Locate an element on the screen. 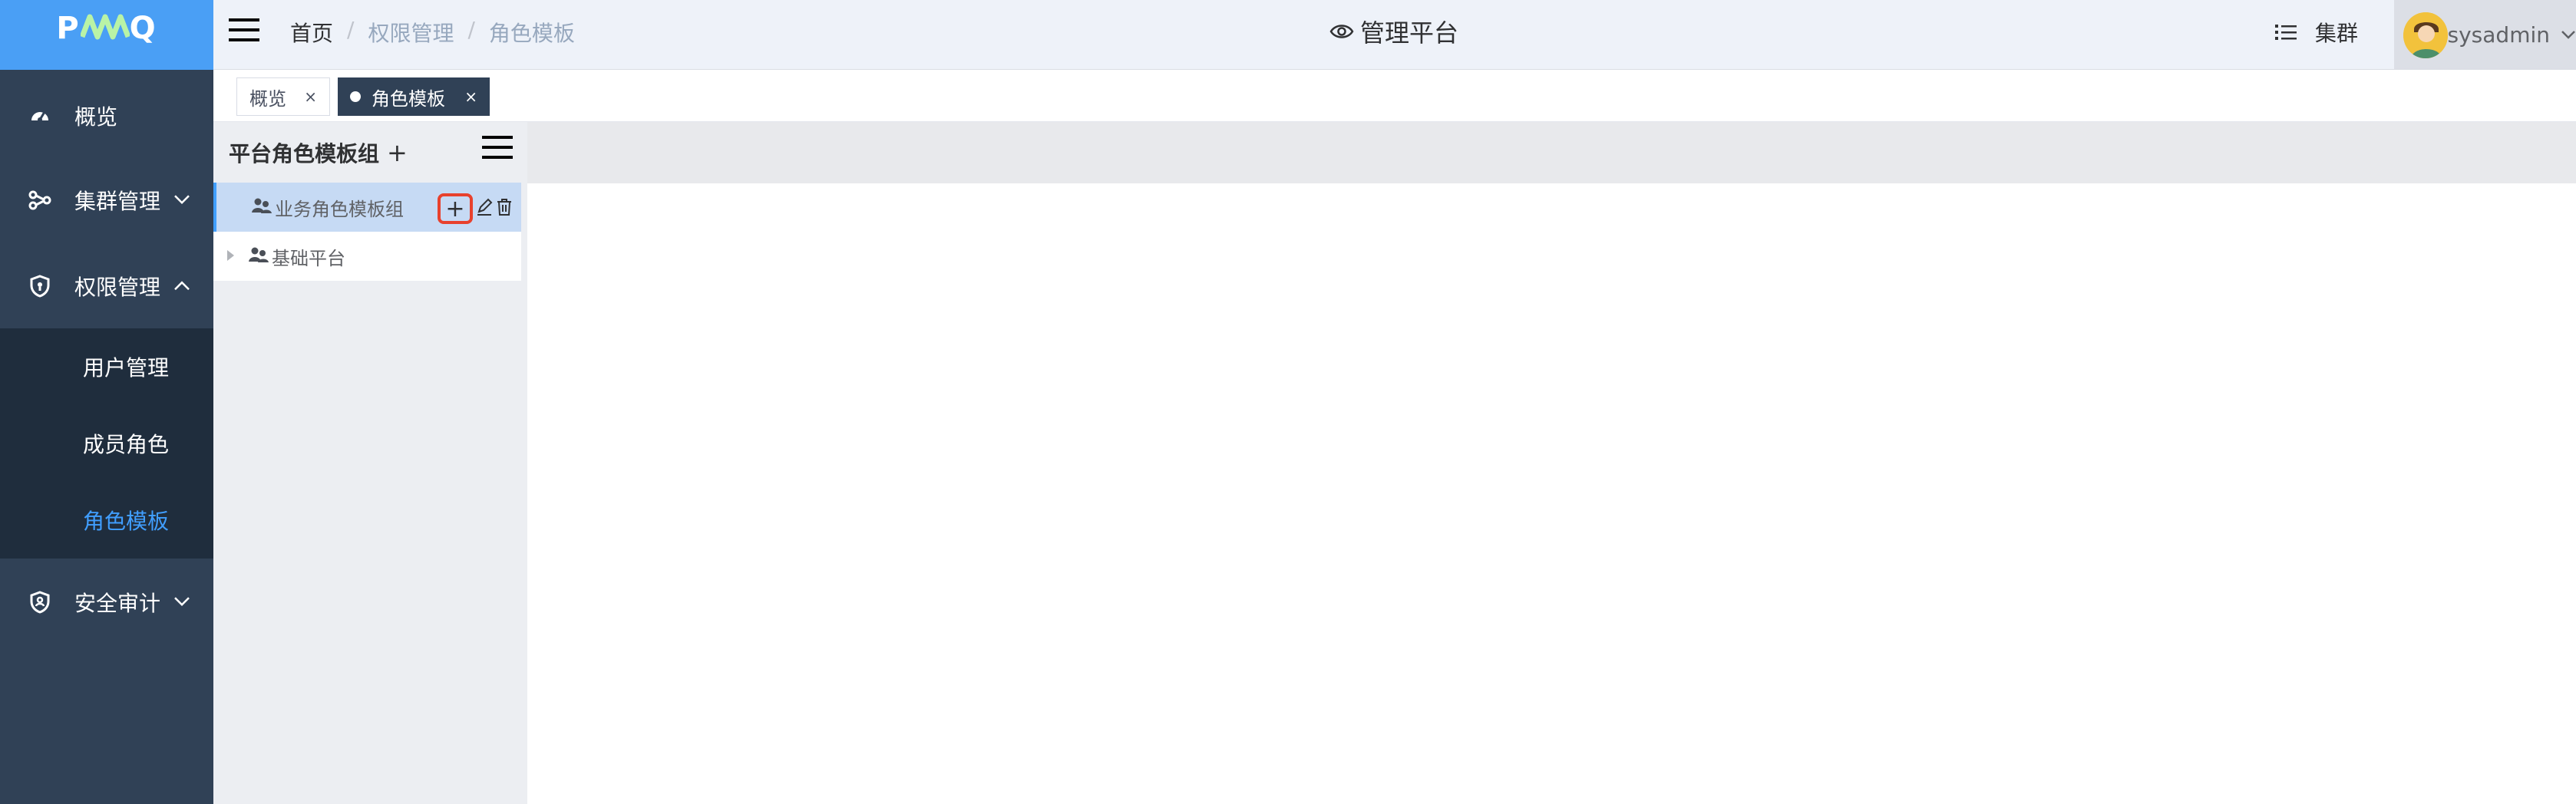 This screenshot has width=2576, height=804. breadcrumb: 首页 / 权限管理 / 角色模板 is located at coordinates (432, 32).